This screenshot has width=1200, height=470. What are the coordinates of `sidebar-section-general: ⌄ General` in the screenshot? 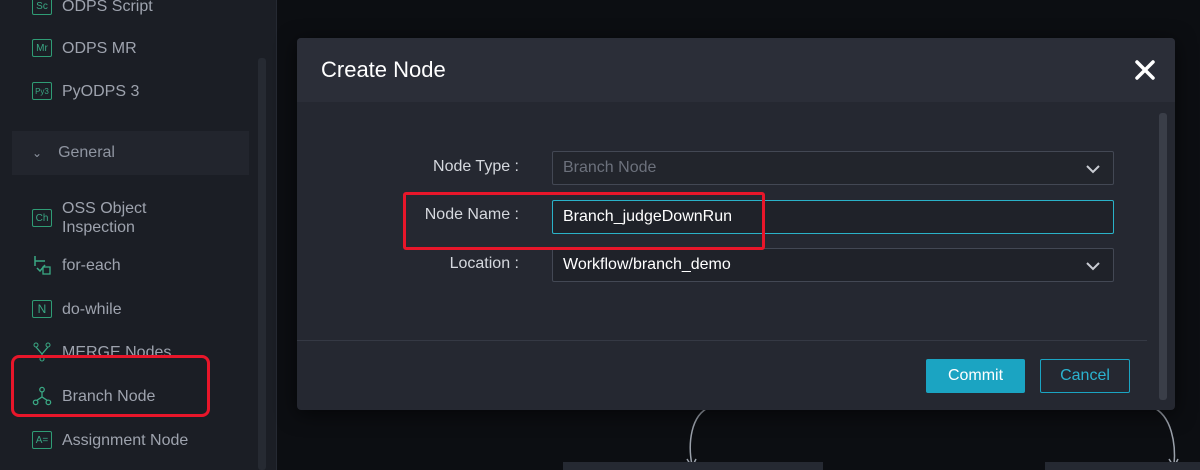 It's located at (130, 153).